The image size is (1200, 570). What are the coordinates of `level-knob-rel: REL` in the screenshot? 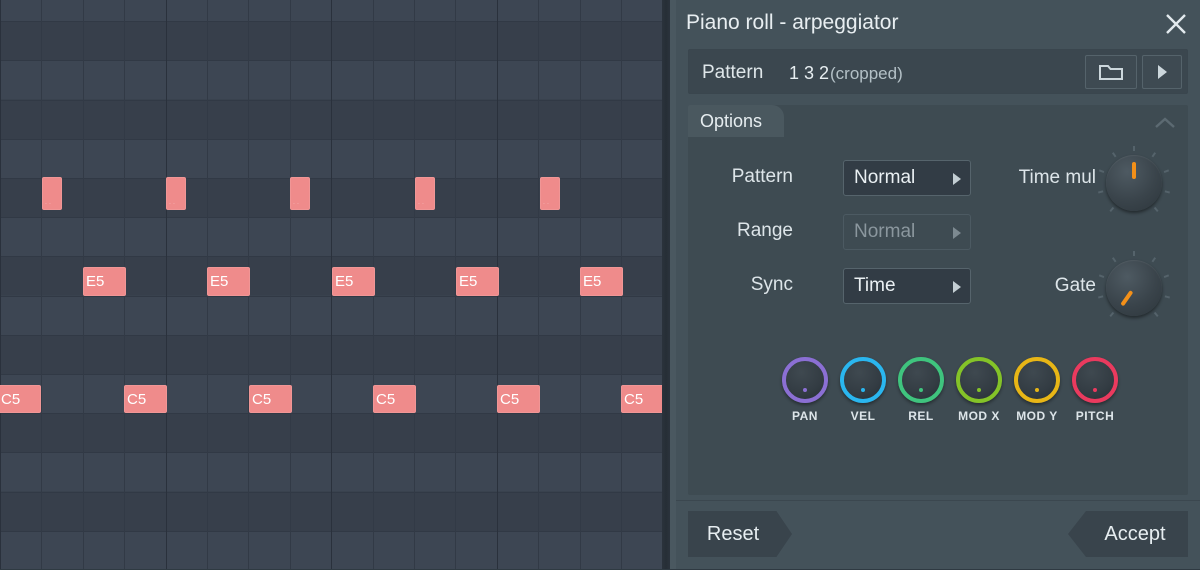 It's located at (921, 392).